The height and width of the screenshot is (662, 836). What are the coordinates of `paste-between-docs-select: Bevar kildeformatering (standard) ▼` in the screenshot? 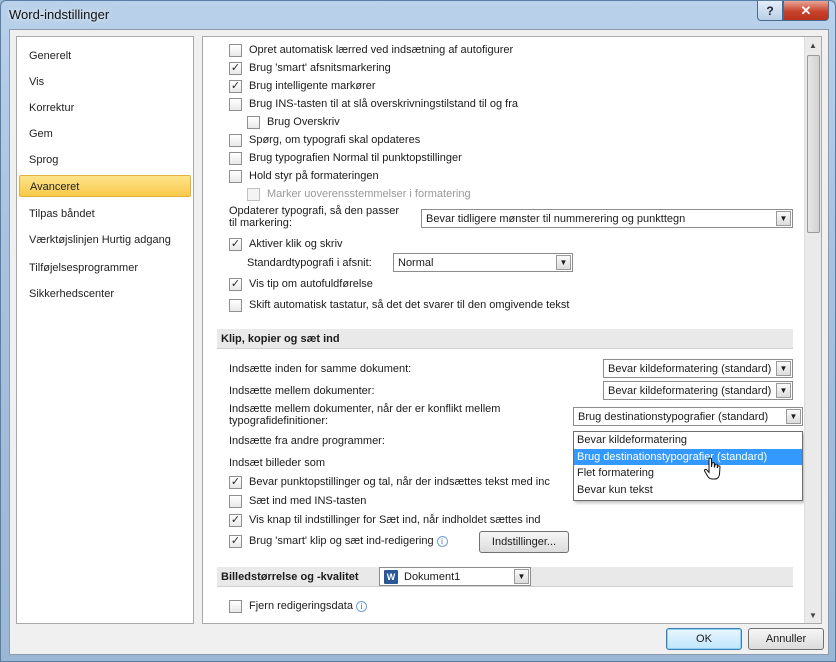 It's located at (698, 390).